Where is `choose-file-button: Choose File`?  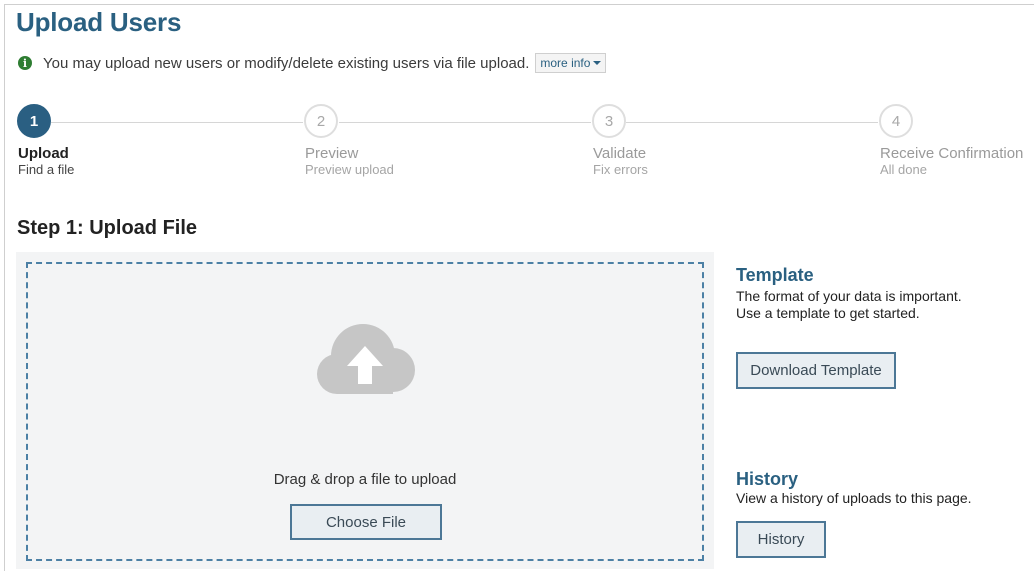
choose-file-button: Choose File is located at coordinates (366, 522).